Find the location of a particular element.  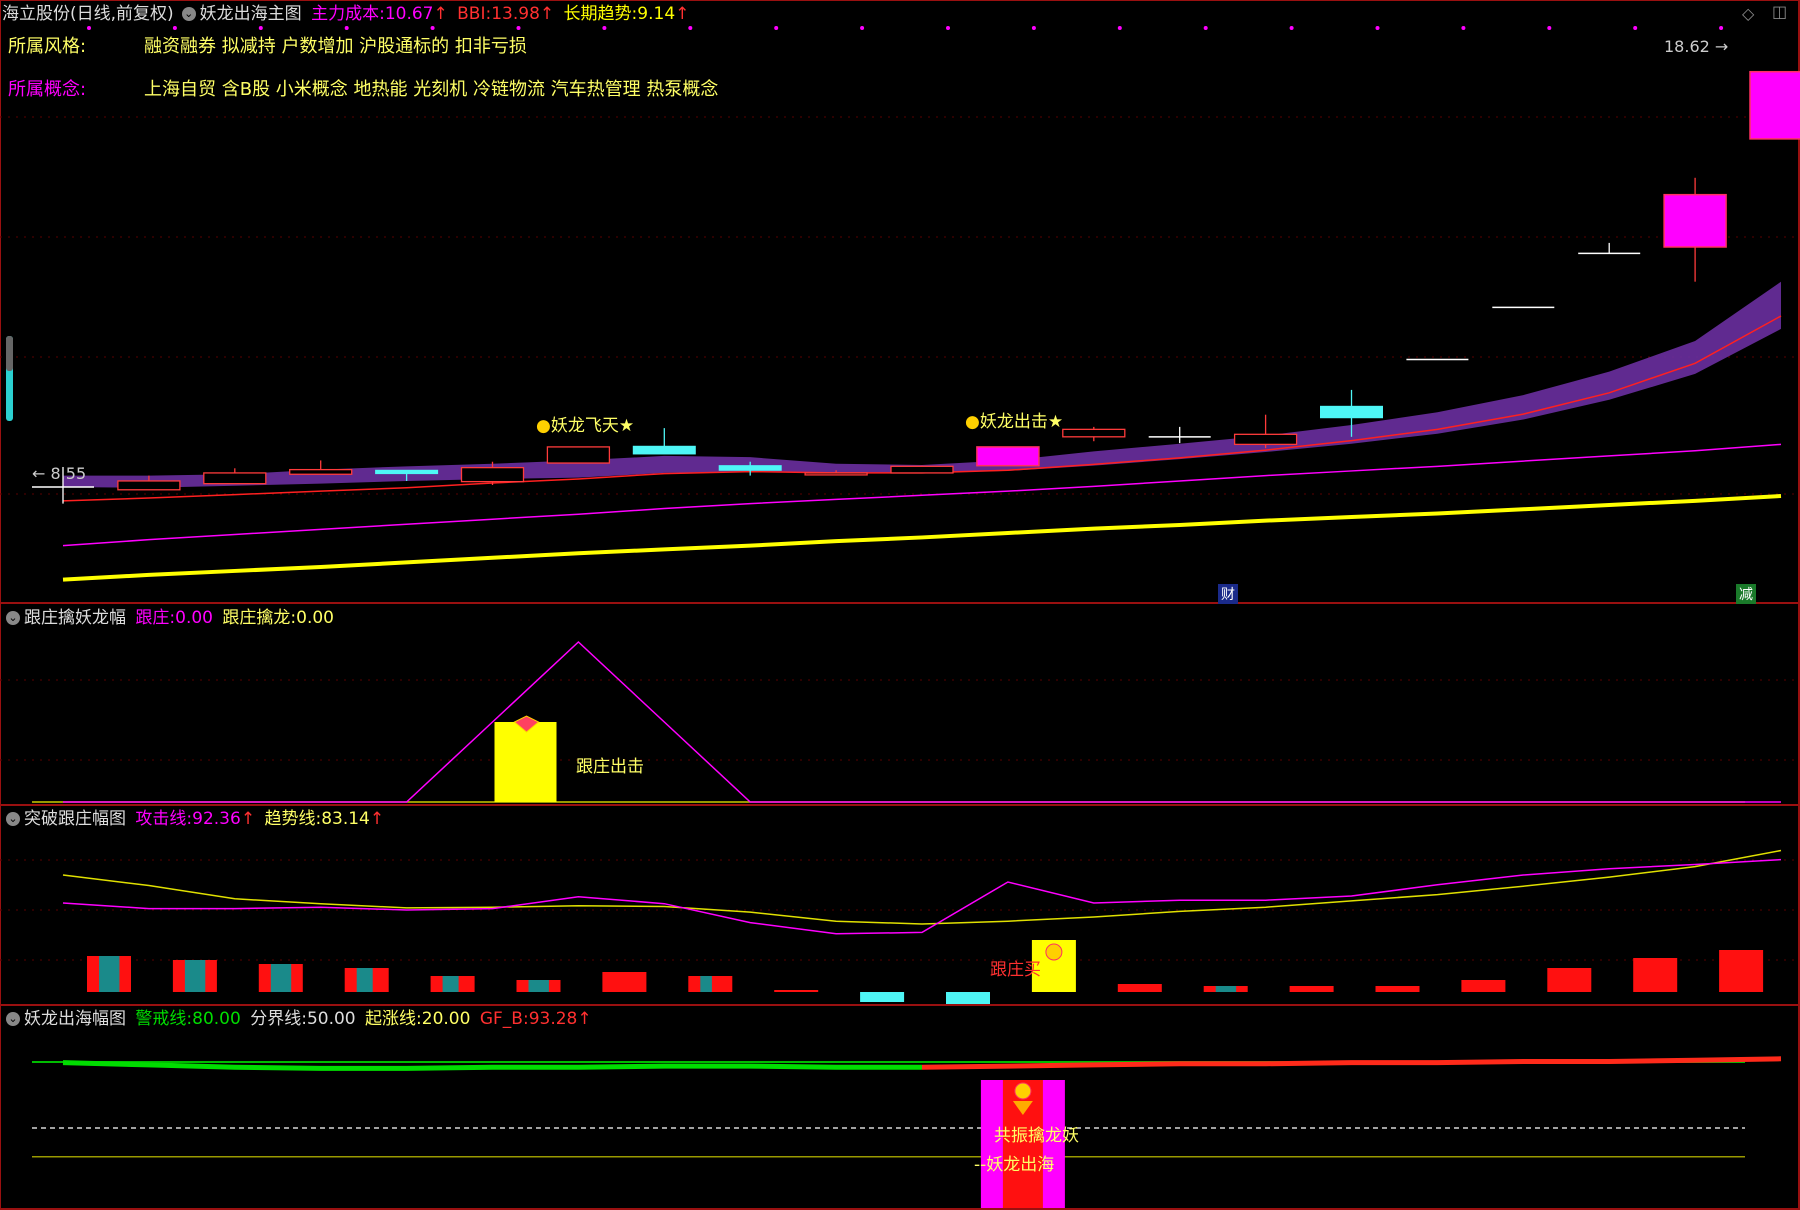

style-value: 融资融券 拟减持 户数增加 沪股通标的 扣非亏损 is located at coordinates (335, 46).